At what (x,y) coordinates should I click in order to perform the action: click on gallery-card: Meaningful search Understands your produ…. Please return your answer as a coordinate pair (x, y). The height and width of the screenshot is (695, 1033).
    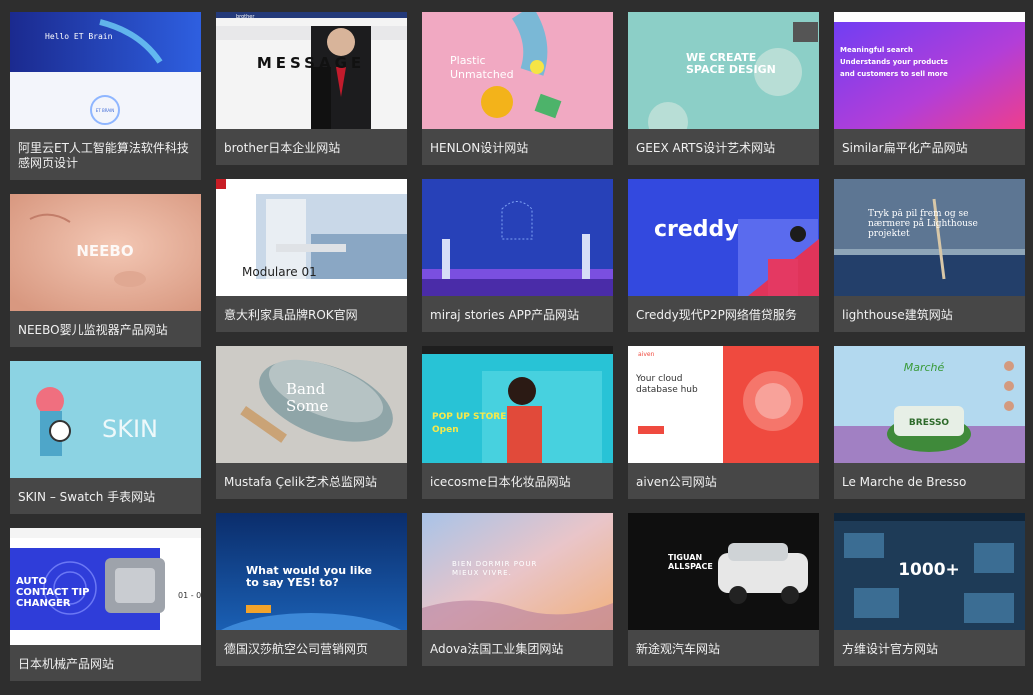
    Looking at the image, I should click on (929, 88).